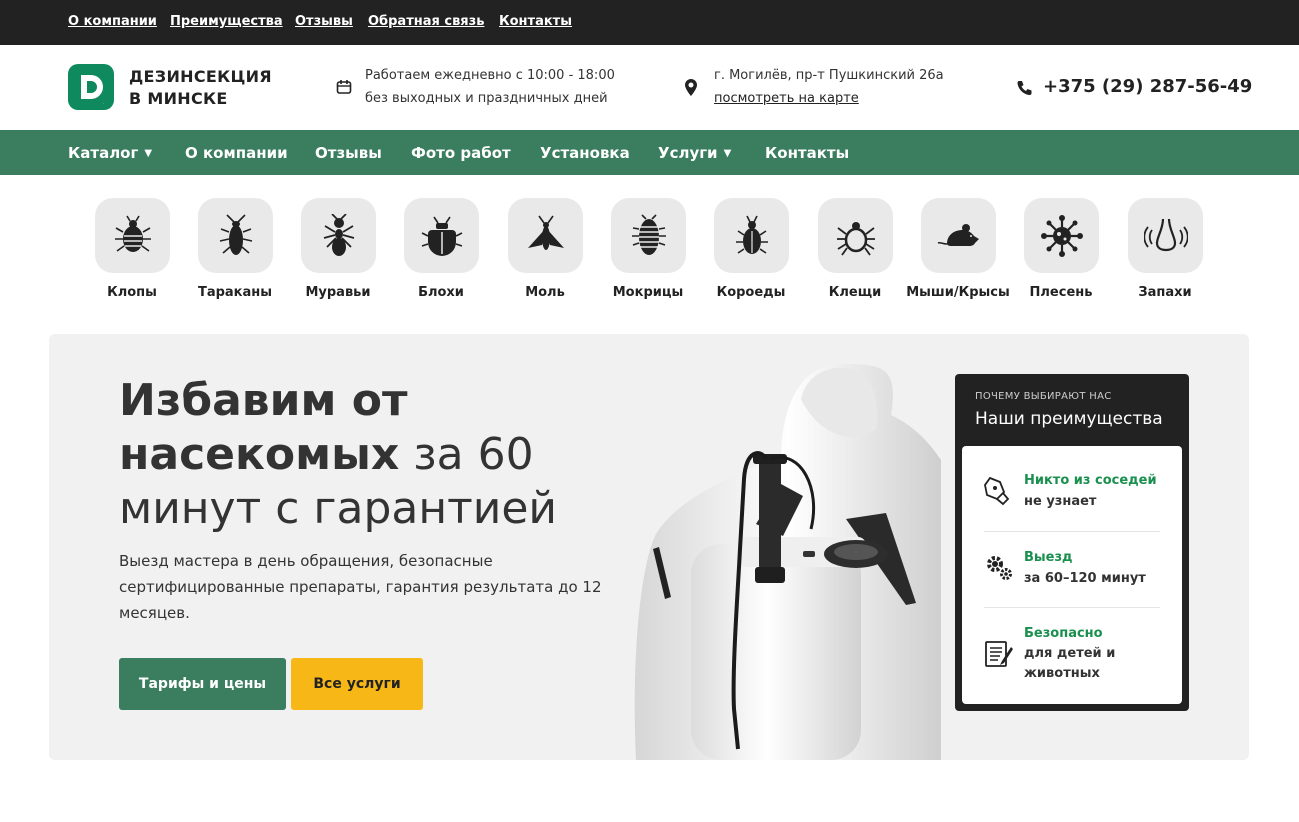 The width and height of the screenshot is (1299, 822). What do you see at coordinates (1090, 480) in the screenshot?
I see `advantage-1-title: Никто из соседей` at bounding box center [1090, 480].